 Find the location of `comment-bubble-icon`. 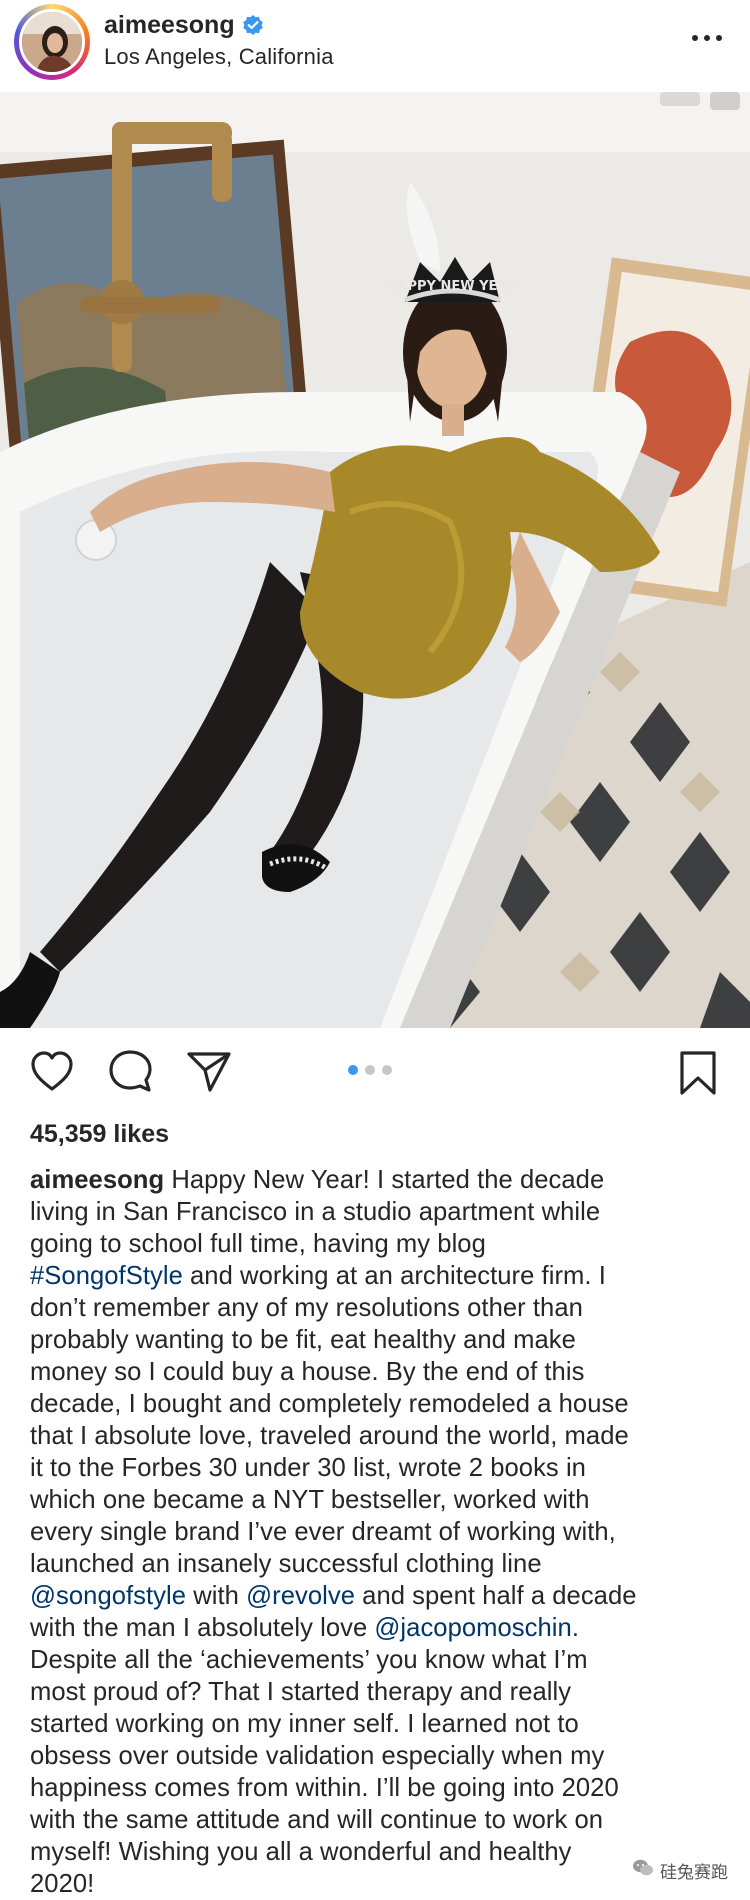

comment-bubble-icon is located at coordinates (130, 1073).